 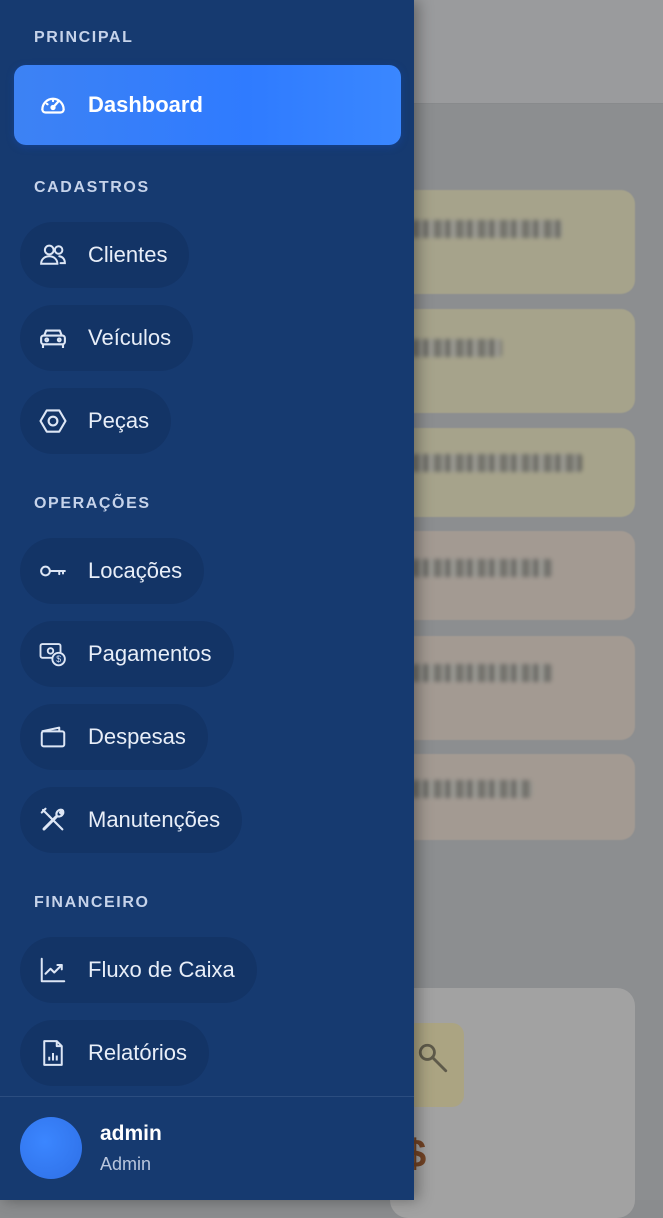 I want to click on nav-item-label: Despesas, so click(x=137, y=736).